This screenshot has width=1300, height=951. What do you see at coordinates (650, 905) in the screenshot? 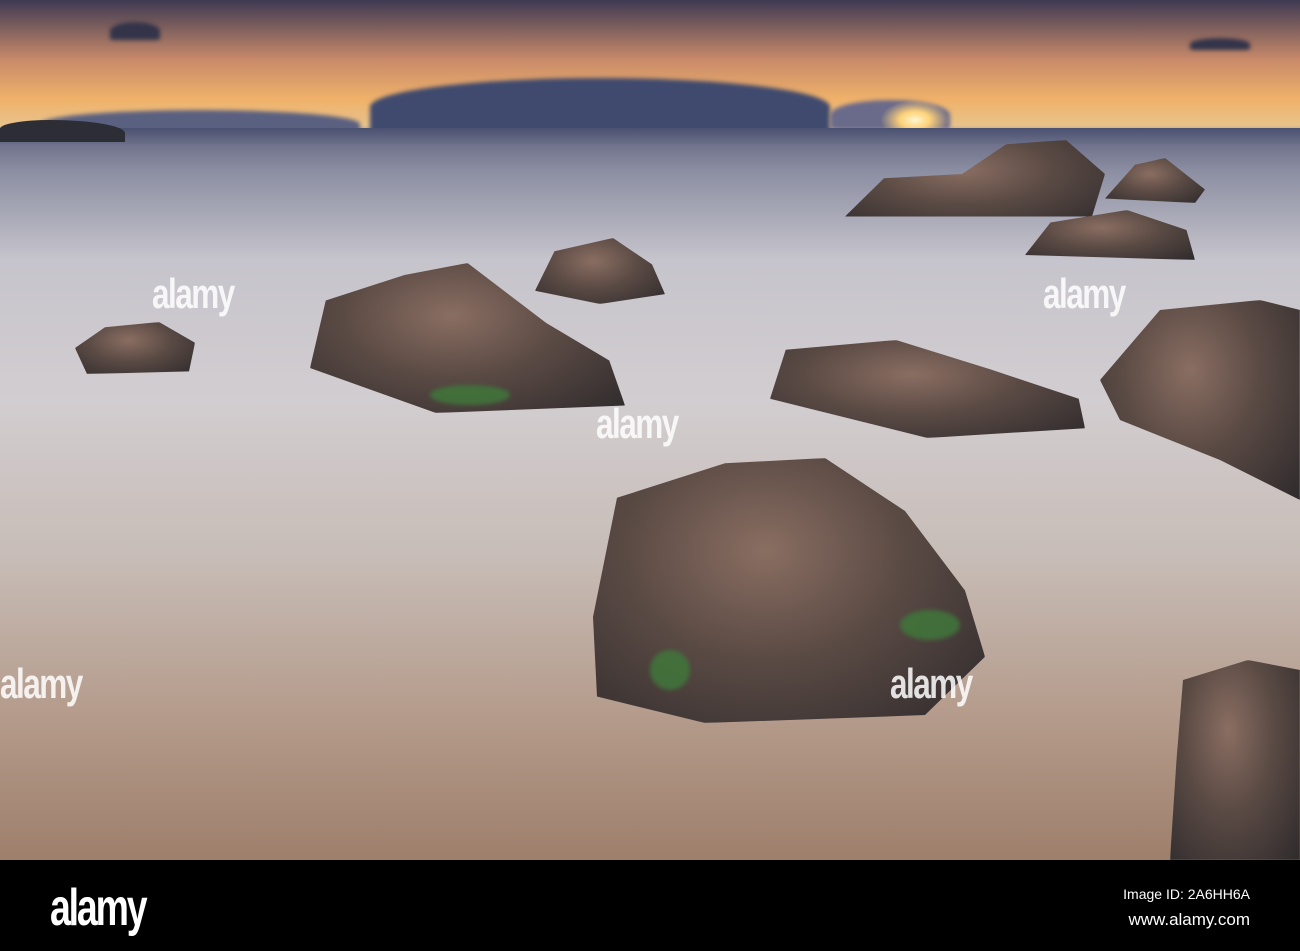
I see `footer-bar` at bounding box center [650, 905].